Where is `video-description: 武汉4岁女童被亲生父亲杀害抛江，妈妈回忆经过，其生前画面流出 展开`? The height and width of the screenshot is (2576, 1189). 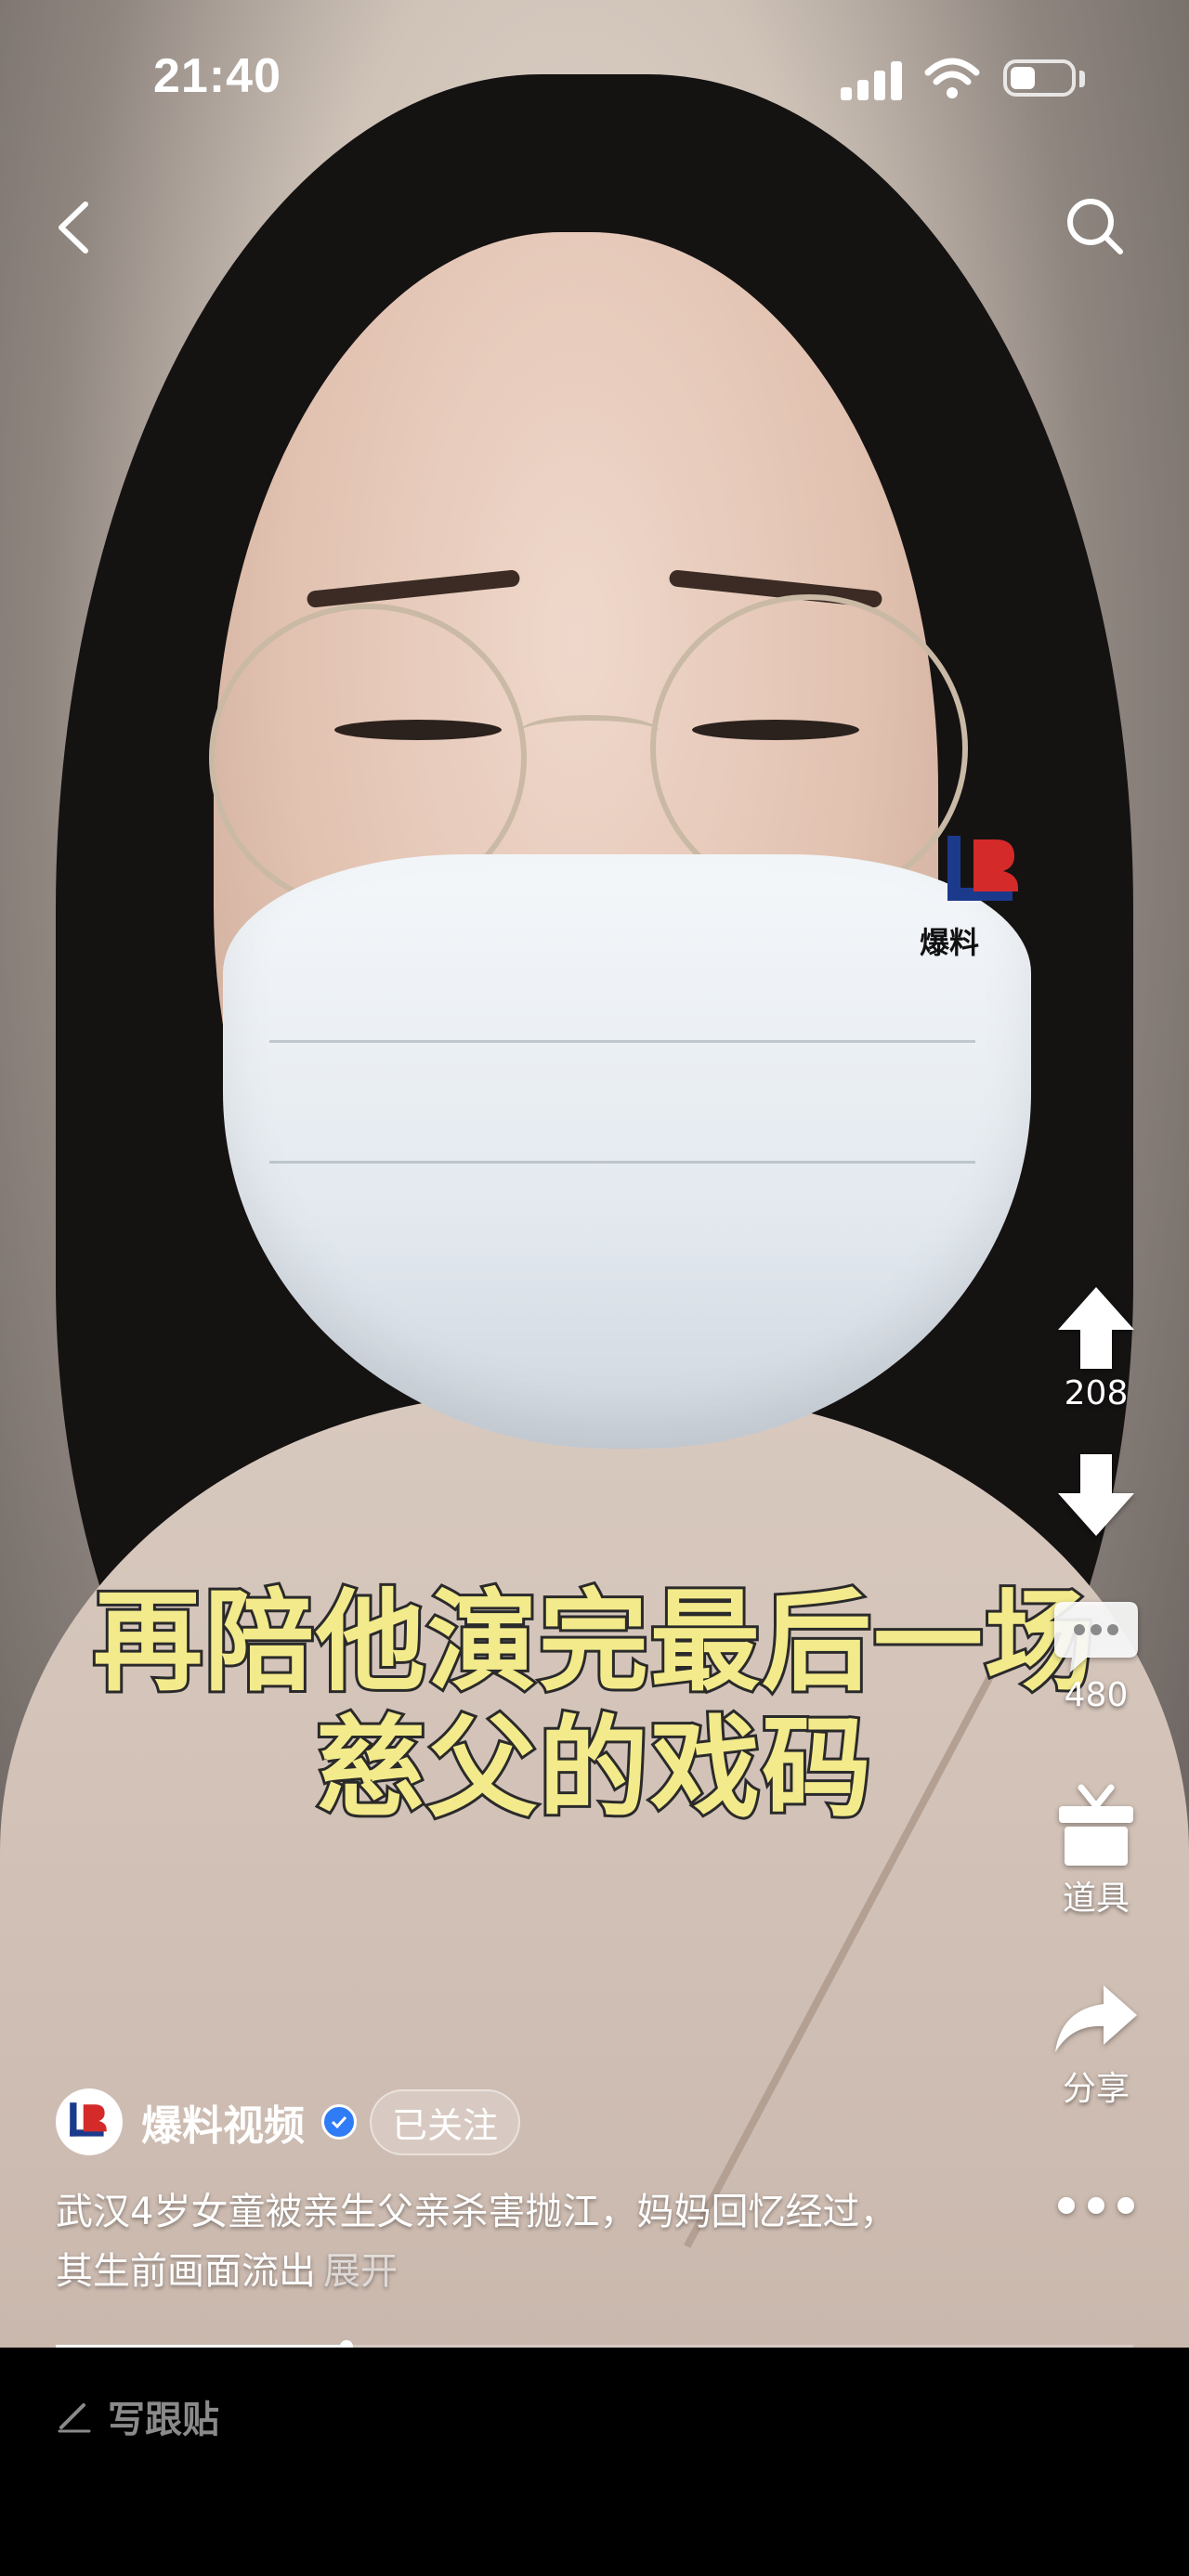 video-description: 武汉4岁女童被亲生父亲杀害抛江，妈妈回忆经过，其生前画面流出 展开 is located at coordinates (492, 2242).